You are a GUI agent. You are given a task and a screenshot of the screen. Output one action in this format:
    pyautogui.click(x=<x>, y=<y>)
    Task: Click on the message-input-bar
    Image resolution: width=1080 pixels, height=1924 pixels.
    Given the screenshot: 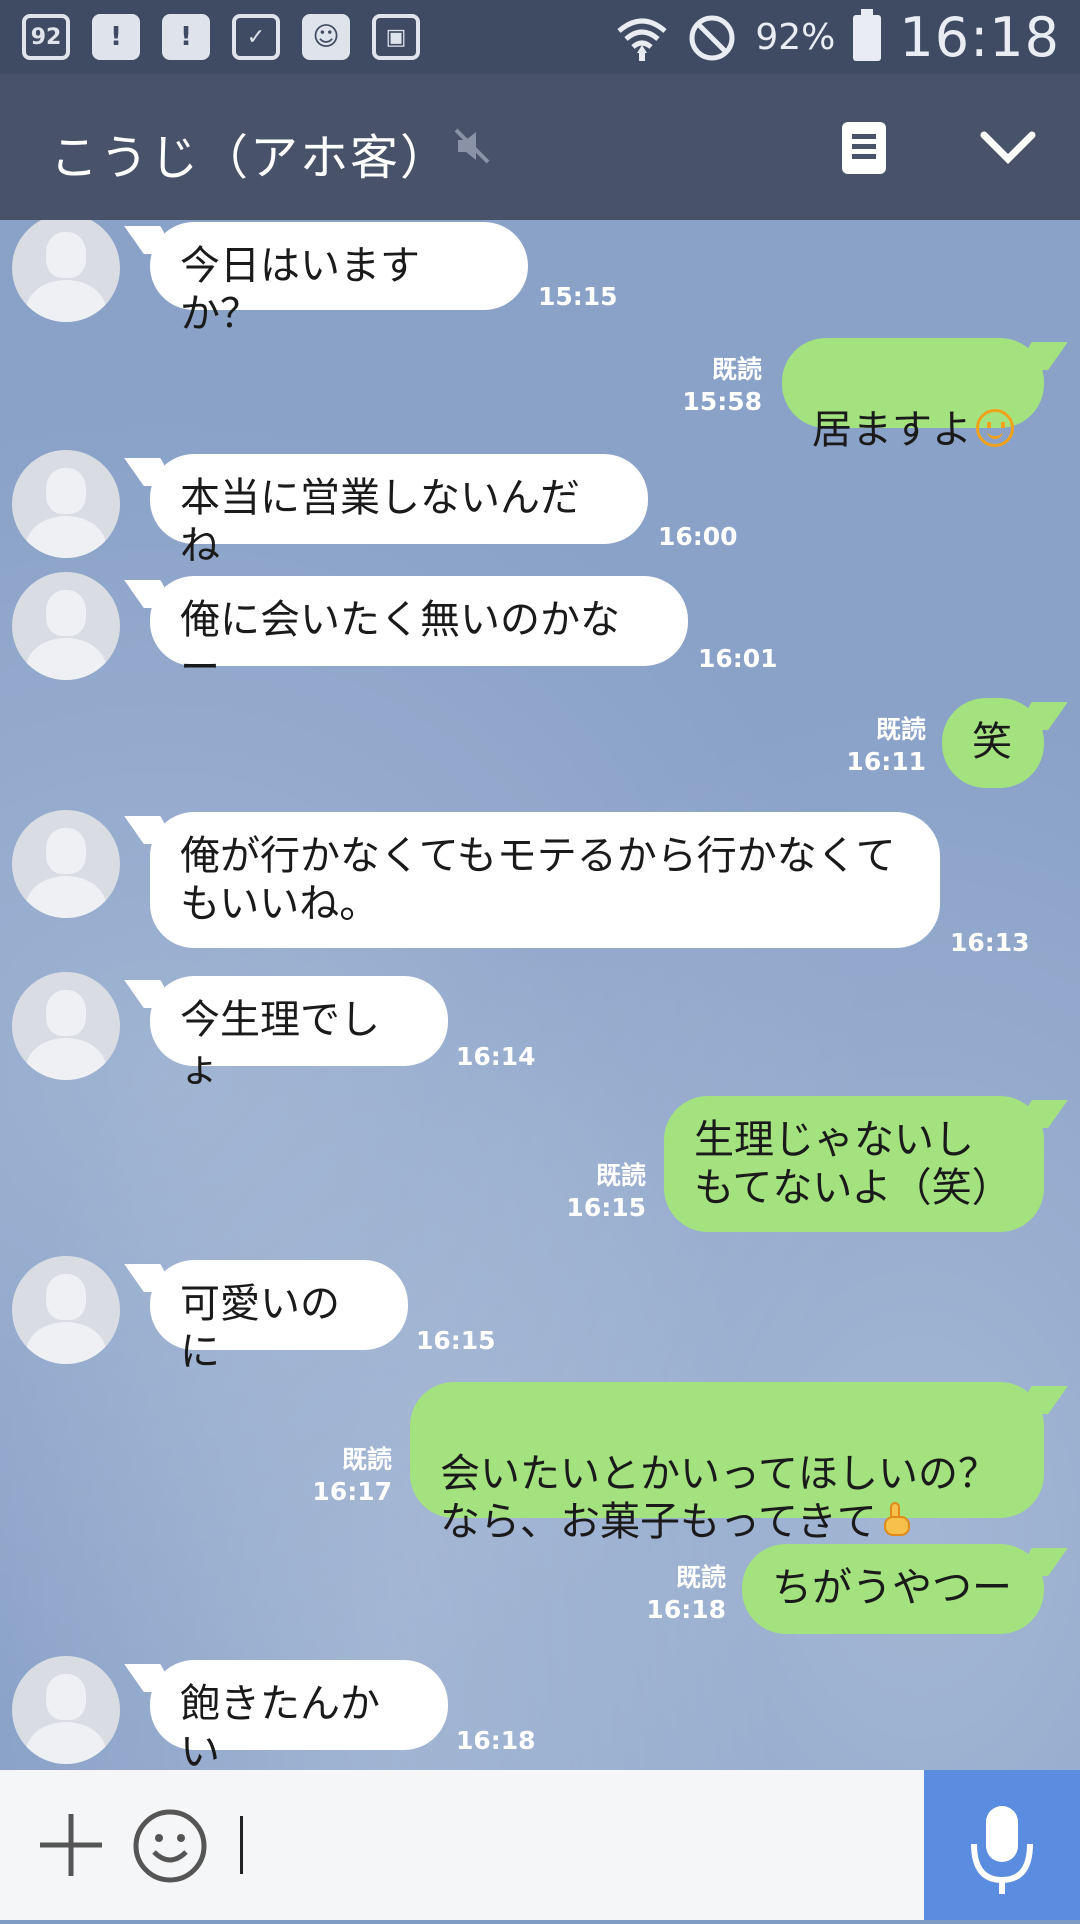 What is the action you would take?
    pyautogui.click(x=540, y=1845)
    